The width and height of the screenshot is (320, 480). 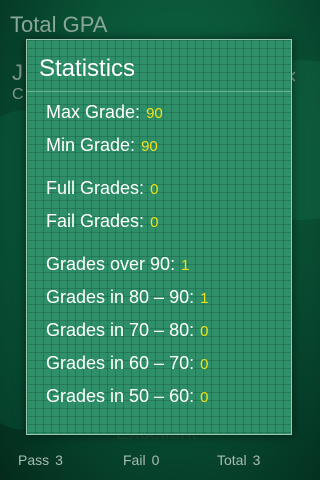 I want to click on stat-grades-80-90: Grades in 80 – 90: 1, so click(x=127, y=297).